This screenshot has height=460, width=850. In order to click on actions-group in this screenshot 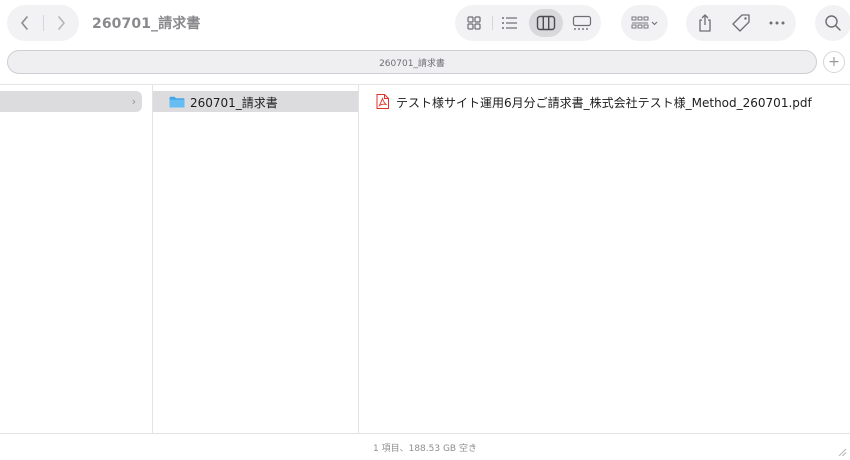, I will do `click(741, 23)`.